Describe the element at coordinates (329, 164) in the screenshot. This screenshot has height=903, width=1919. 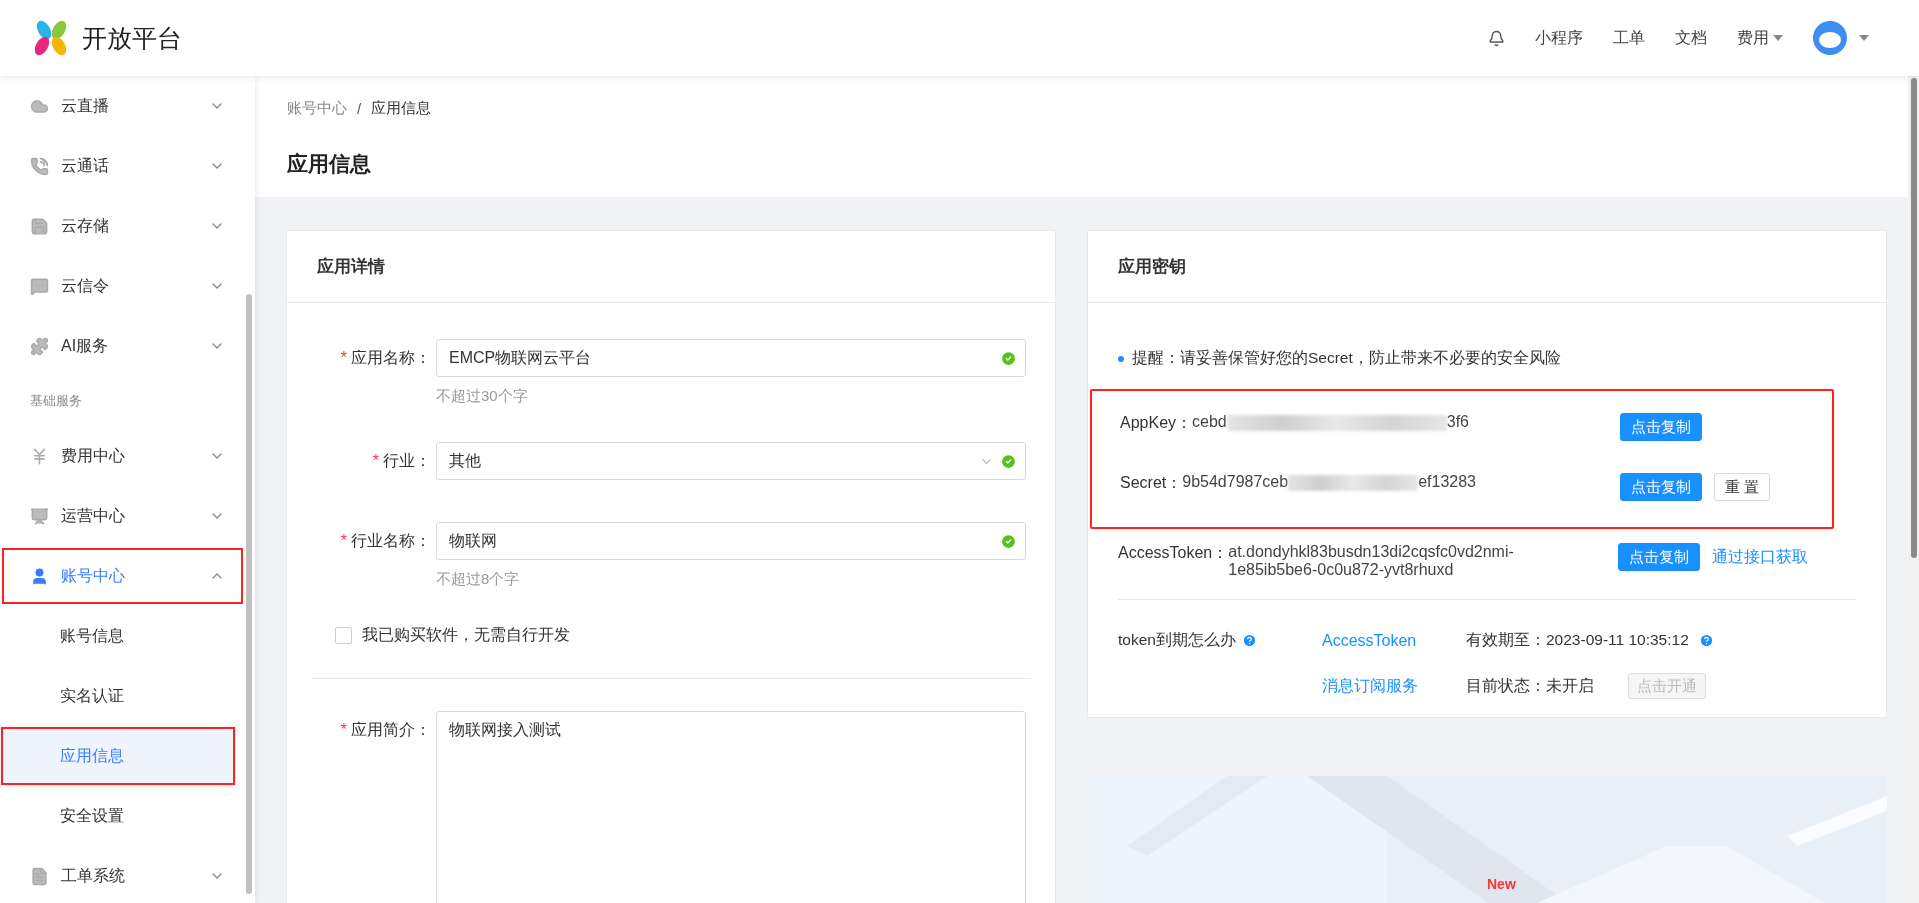
I see `page-title: 应用信息` at that location.